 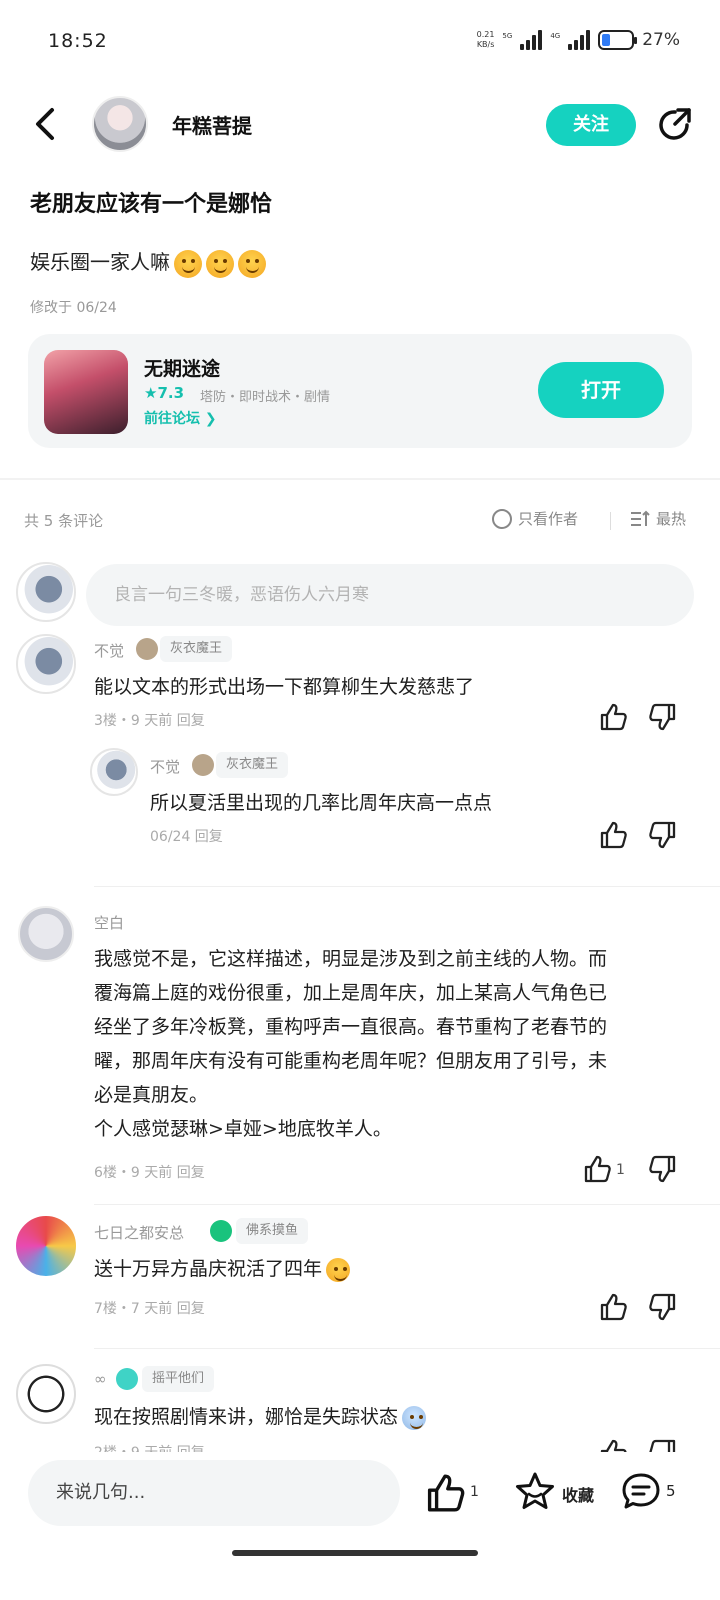 I want to click on forum-link: 前往论坛 ❯, so click(x=180, y=418).